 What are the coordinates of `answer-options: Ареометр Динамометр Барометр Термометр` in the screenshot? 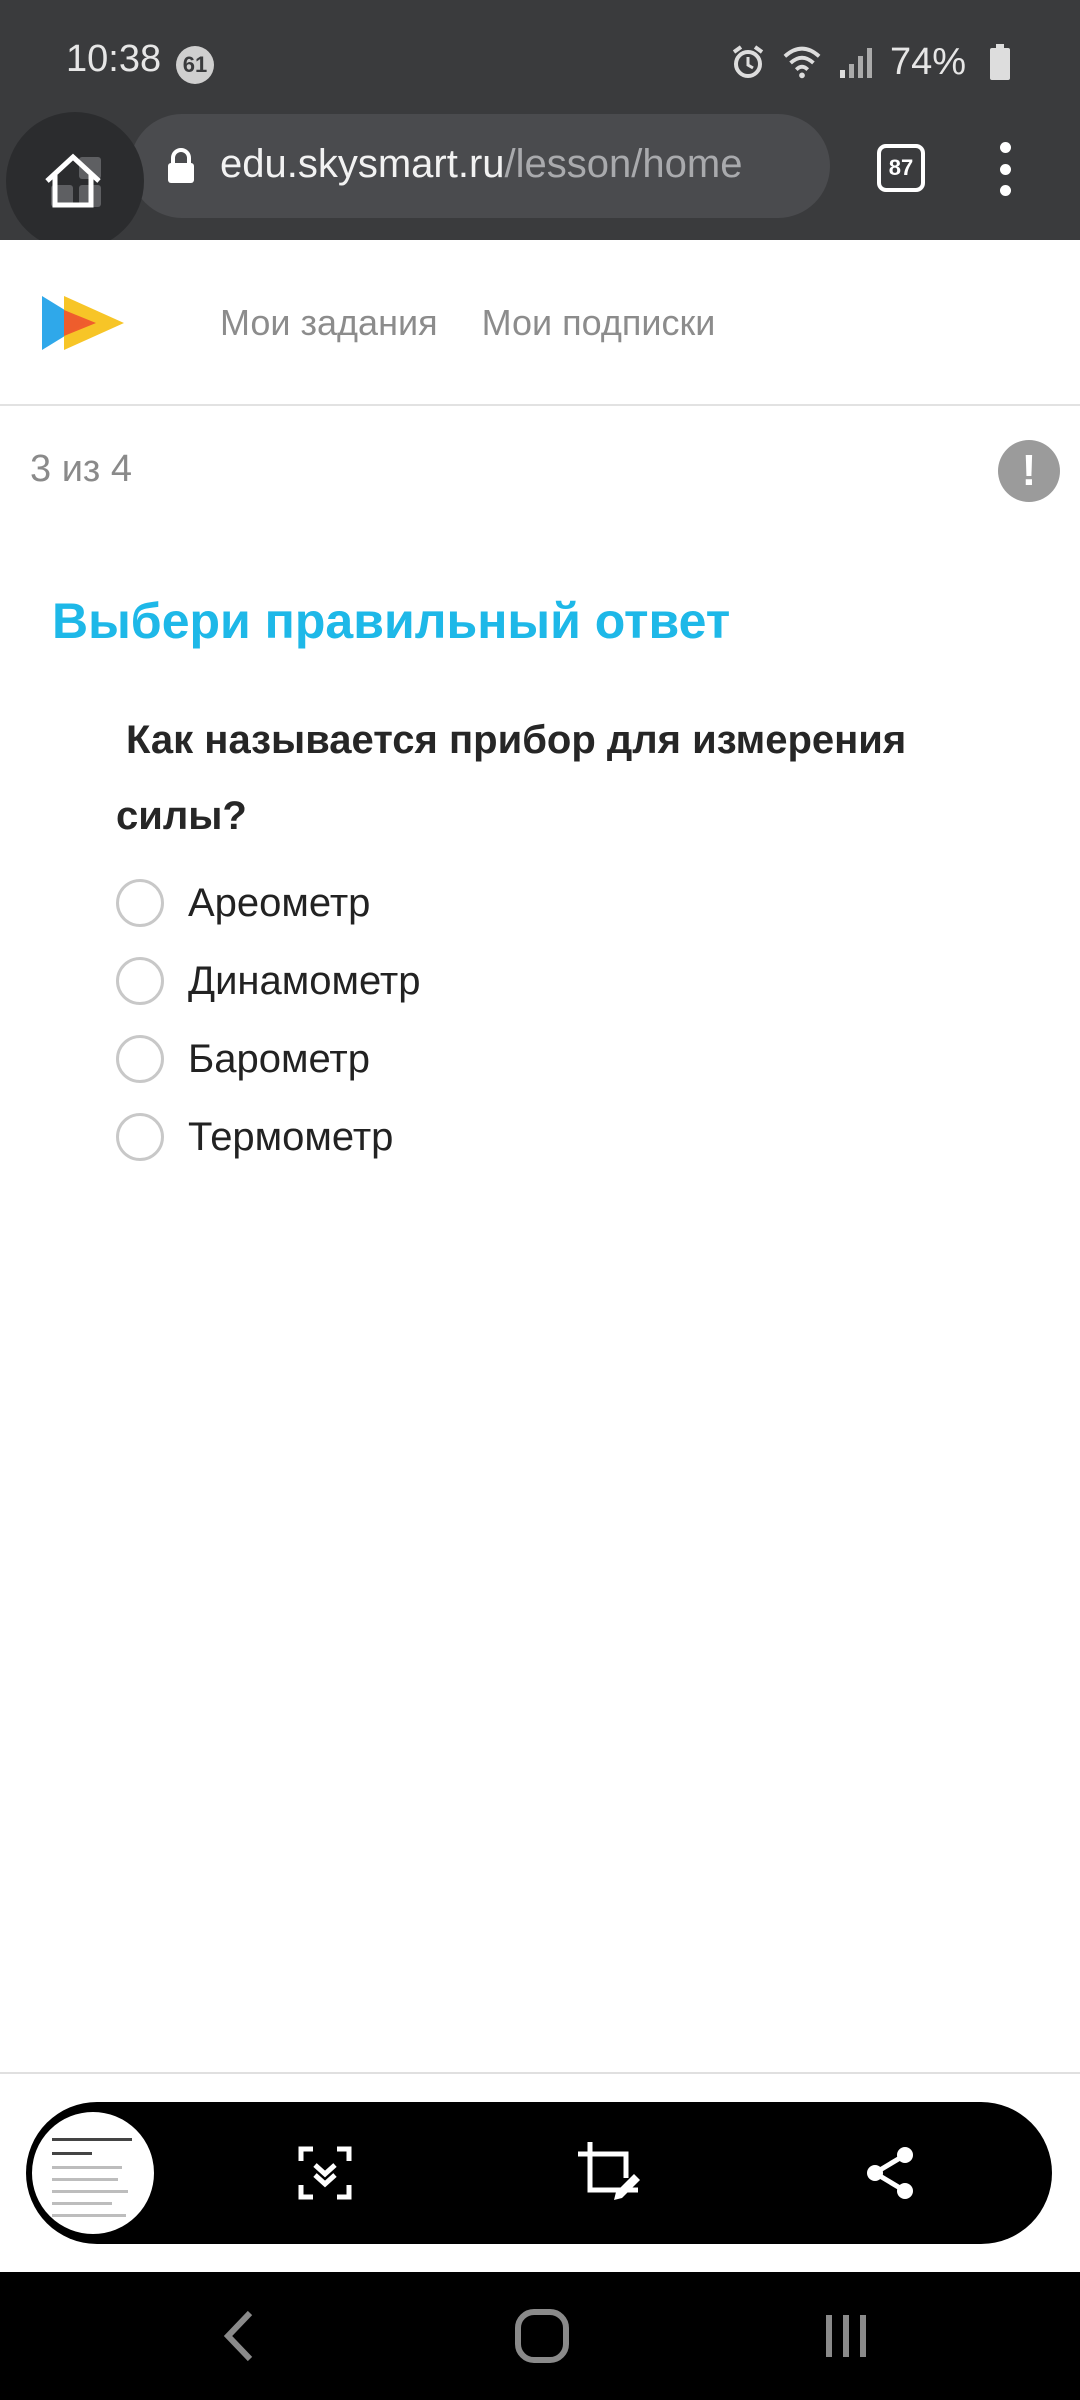 It's located at (268, 1020).